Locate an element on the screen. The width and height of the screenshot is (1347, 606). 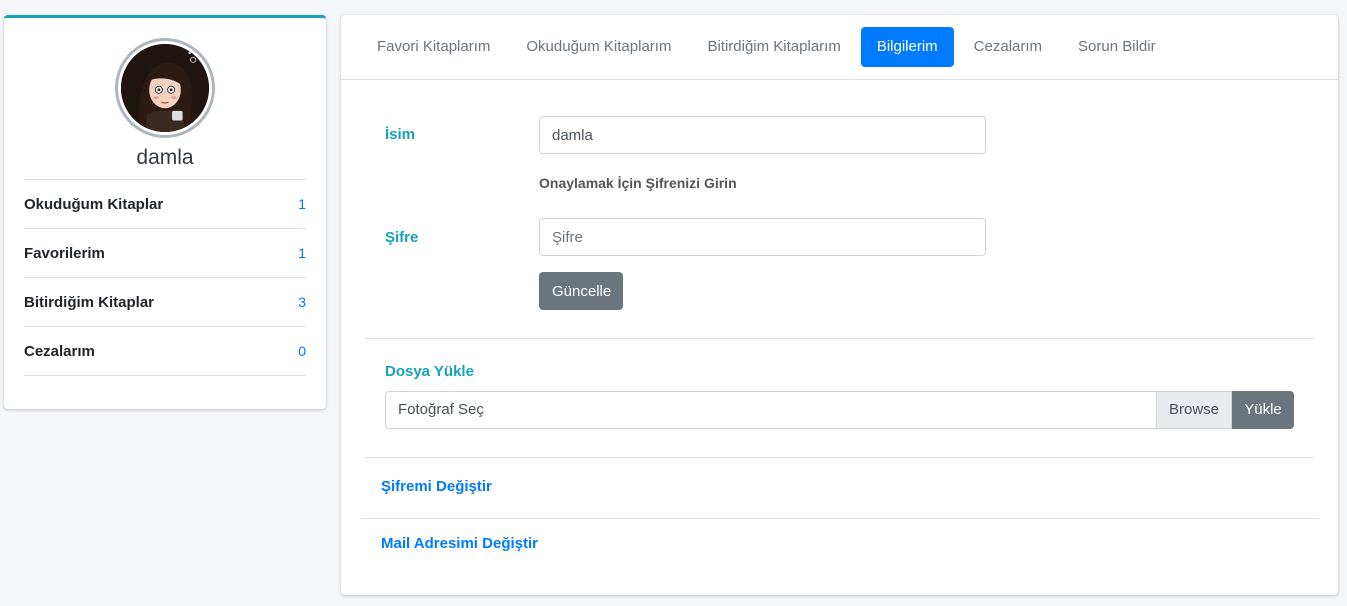
avatar-image is located at coordinates (165, 88).